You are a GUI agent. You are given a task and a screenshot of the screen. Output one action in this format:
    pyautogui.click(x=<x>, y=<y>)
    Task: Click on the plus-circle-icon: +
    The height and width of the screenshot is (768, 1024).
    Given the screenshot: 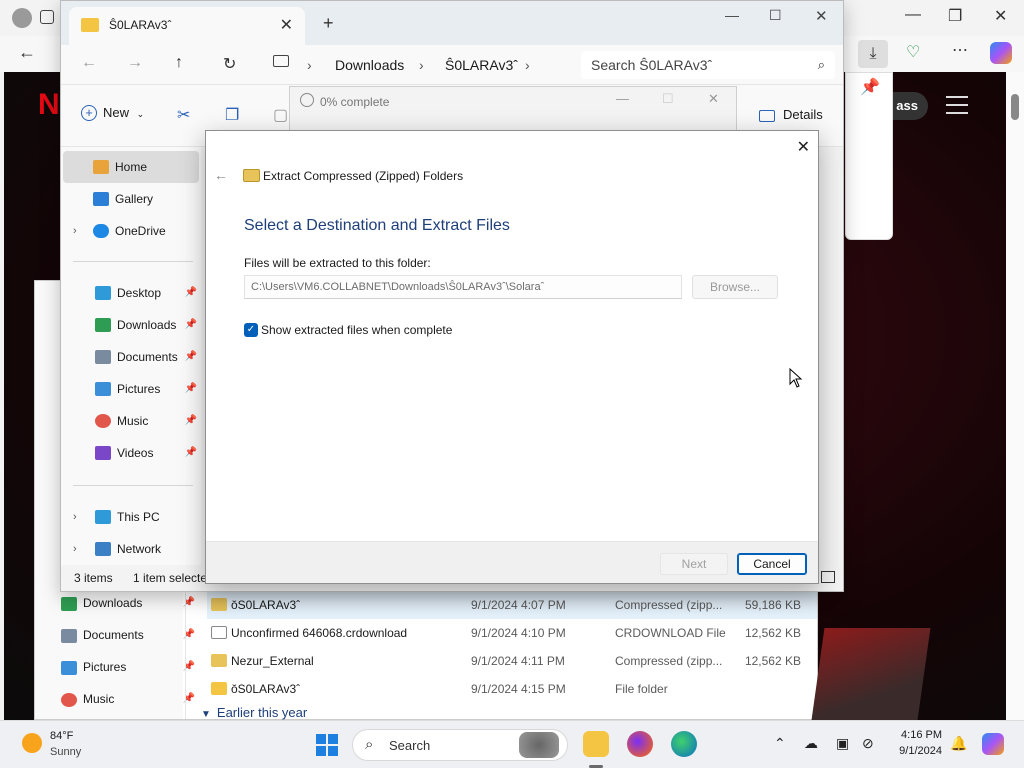 What is the action you would take?
    pyautogui.click(x=89, y=113)
    